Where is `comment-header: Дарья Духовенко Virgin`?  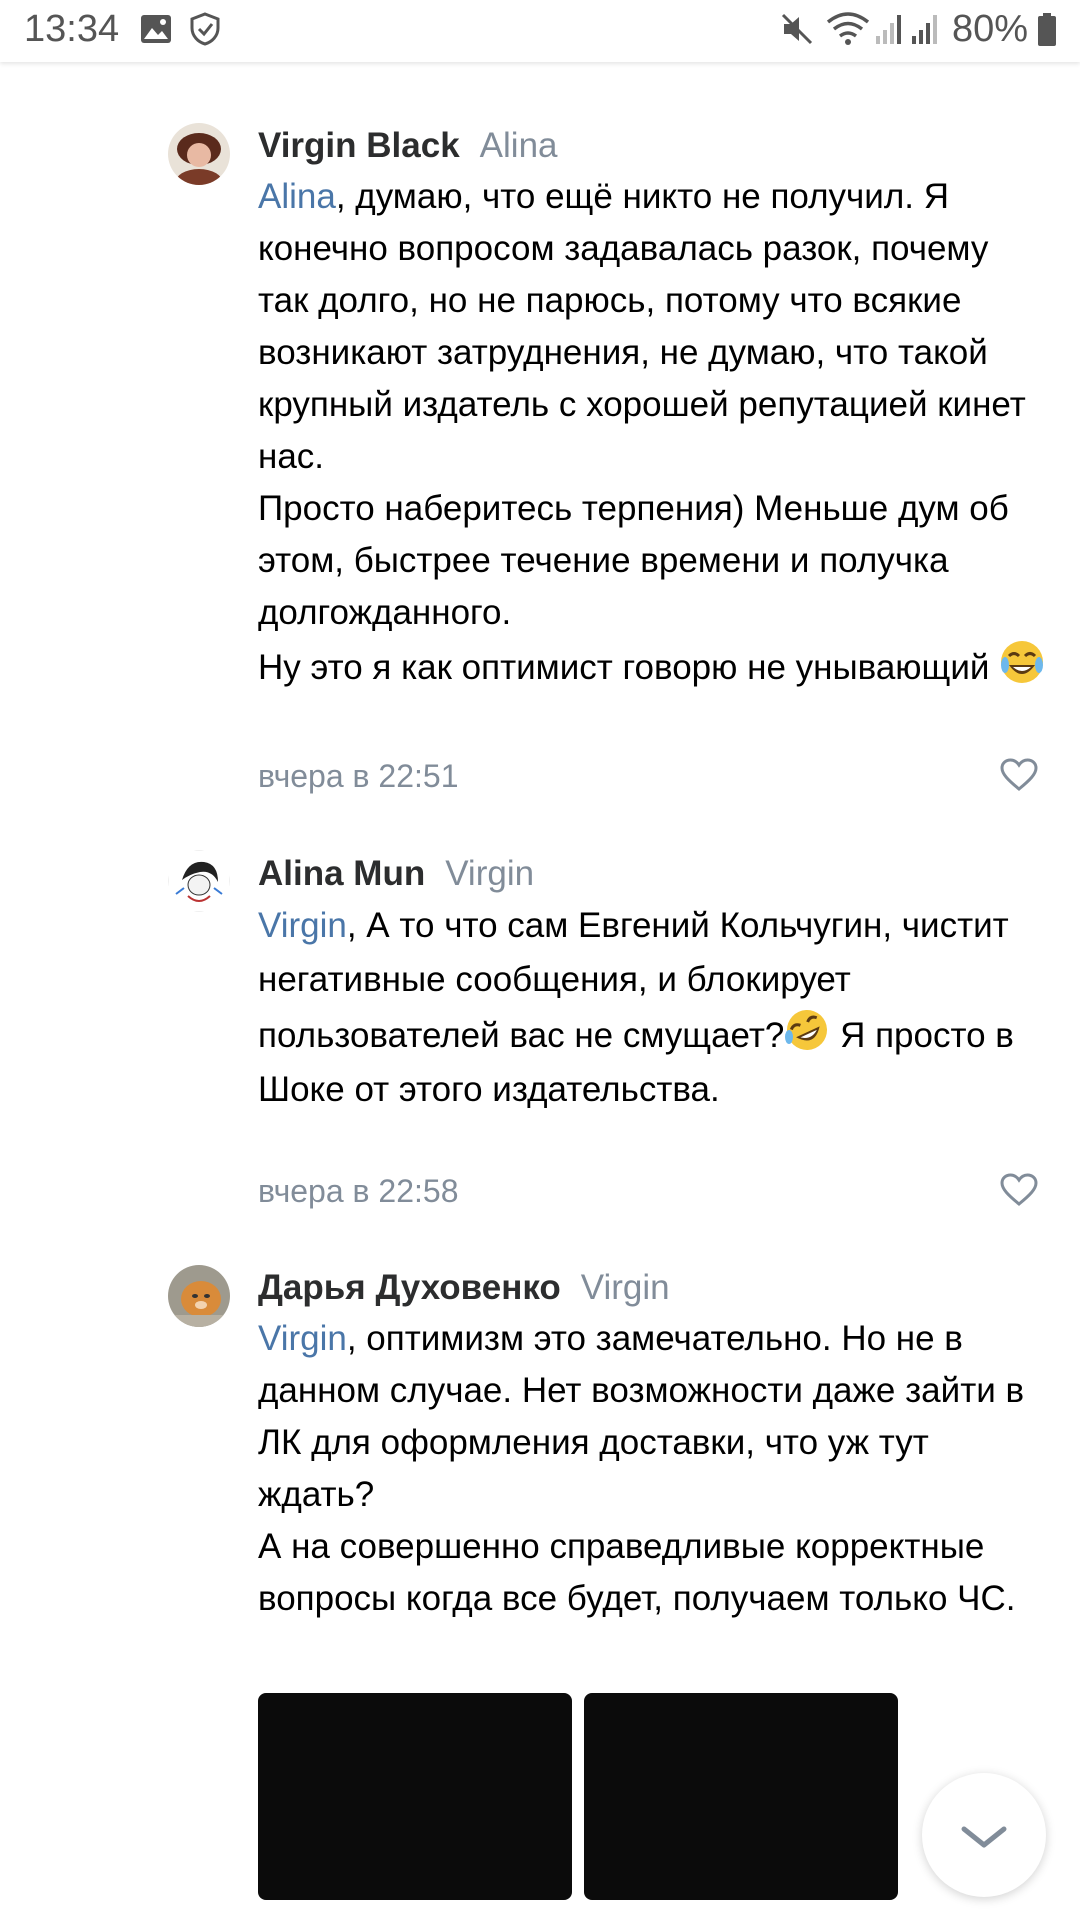 comment-header: Дарья Духовенко Virgin is located at coordinates (464, 1288).